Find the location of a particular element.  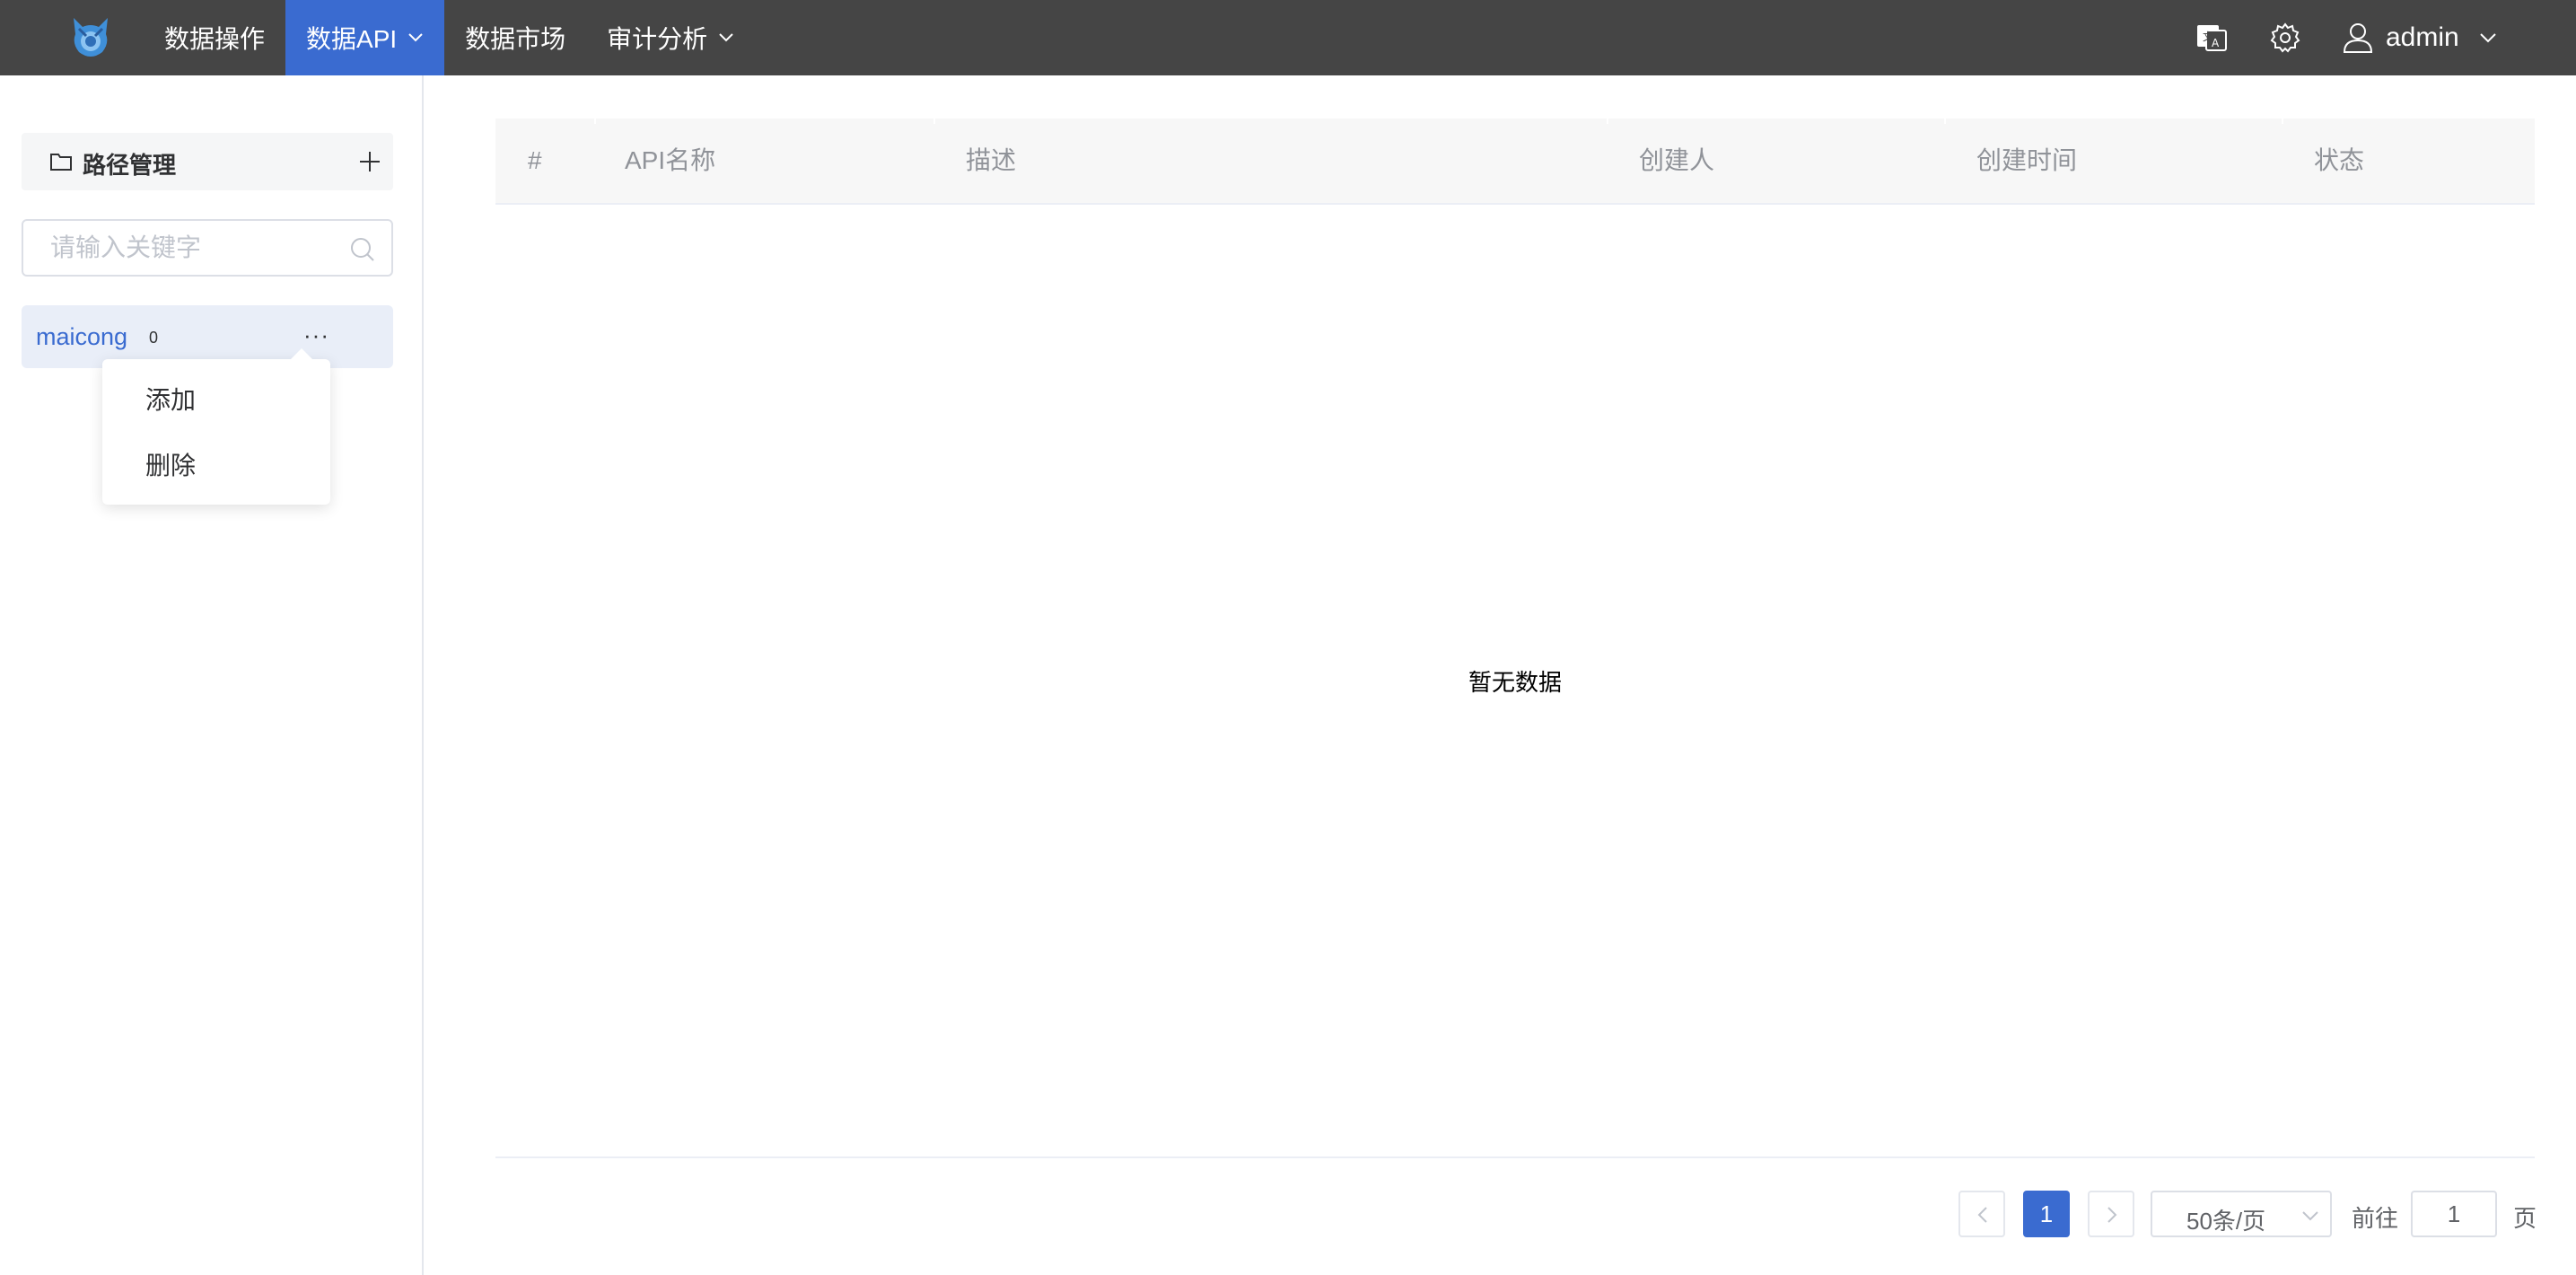

nav-label: 数据API is located at coordinates (352, 39).